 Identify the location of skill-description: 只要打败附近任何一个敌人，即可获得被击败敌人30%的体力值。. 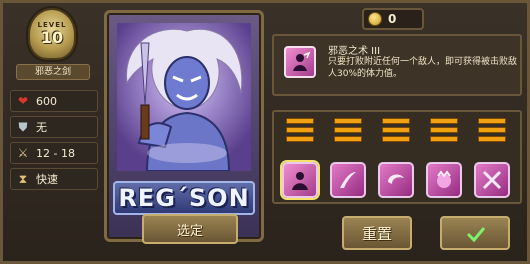
(423, 68).